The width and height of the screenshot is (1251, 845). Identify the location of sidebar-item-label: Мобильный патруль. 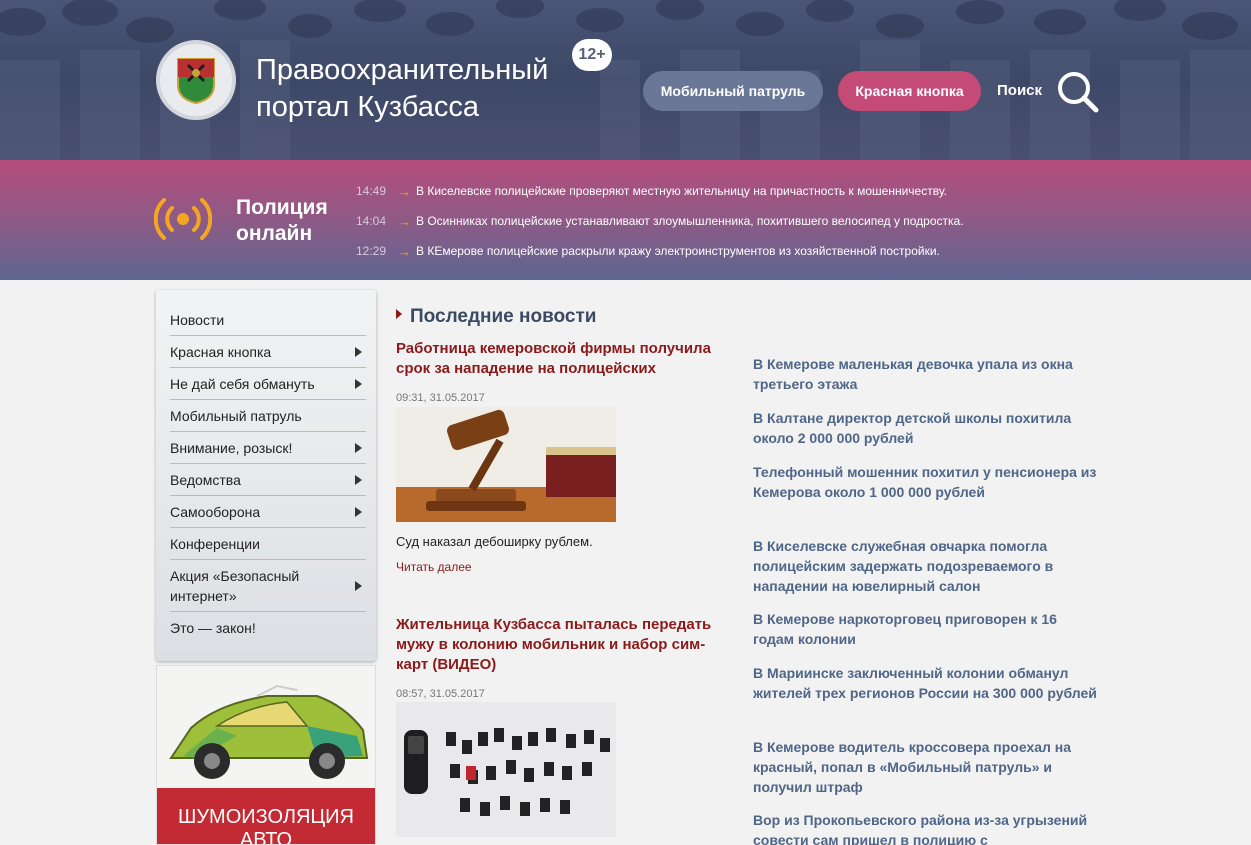
(236, 416).